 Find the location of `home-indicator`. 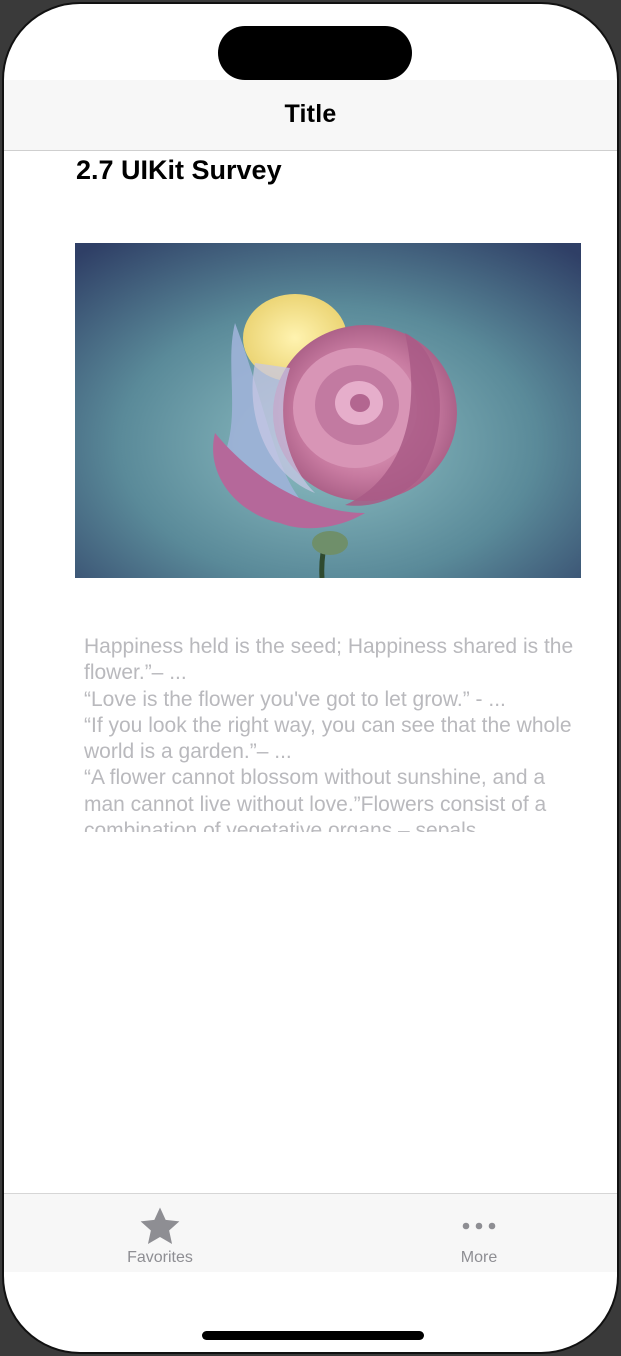

home-indicator is located at coordinates (313, 1335).